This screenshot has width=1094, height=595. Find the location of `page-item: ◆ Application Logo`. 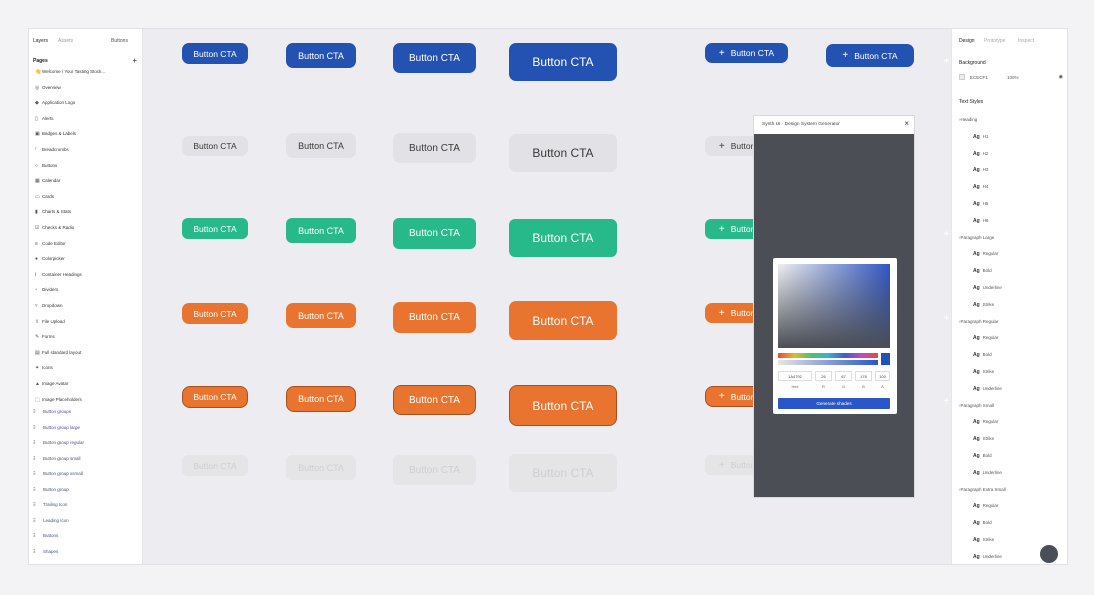

page-item: ◆ Application Logo is located at coordinates (88, 106).